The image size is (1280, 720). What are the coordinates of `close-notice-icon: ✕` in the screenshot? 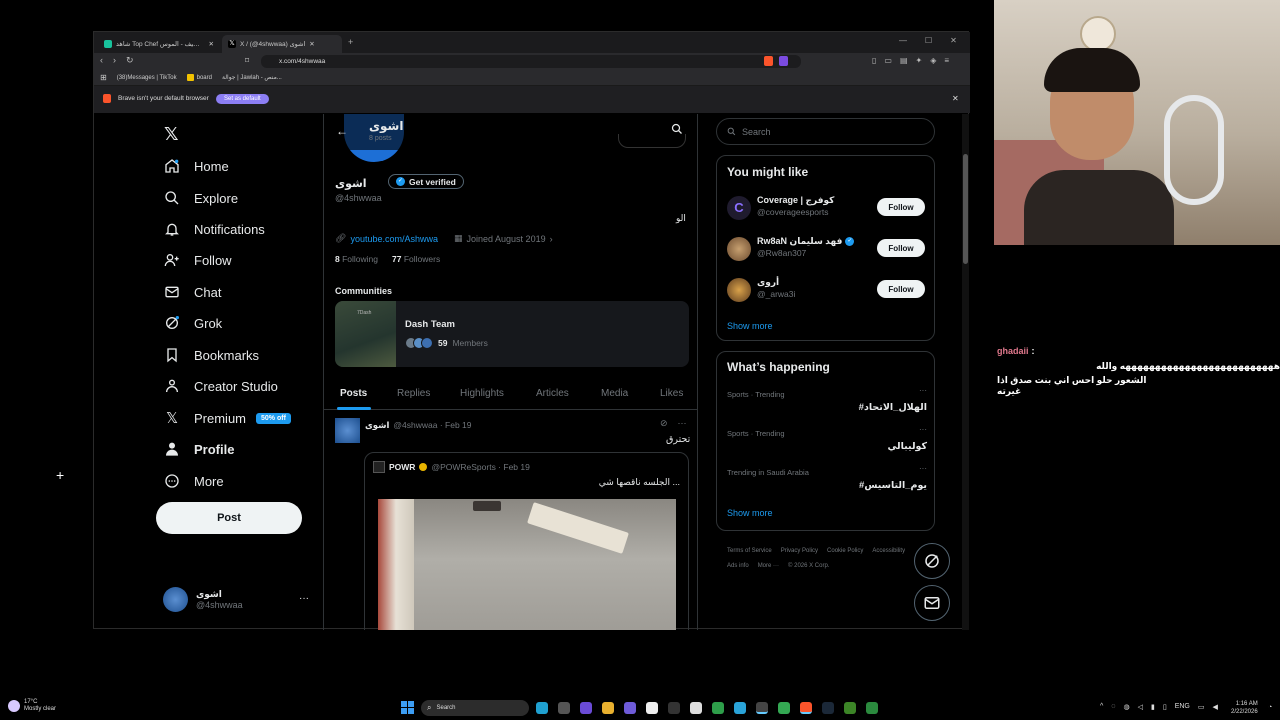 It's located at (955, 98).